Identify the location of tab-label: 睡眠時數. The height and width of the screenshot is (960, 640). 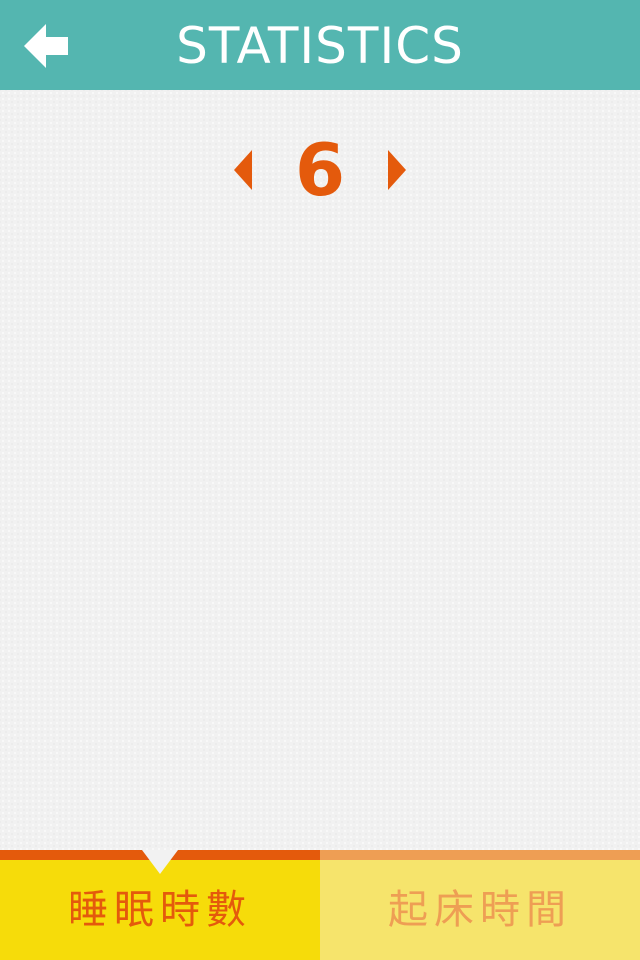
(160, 910).